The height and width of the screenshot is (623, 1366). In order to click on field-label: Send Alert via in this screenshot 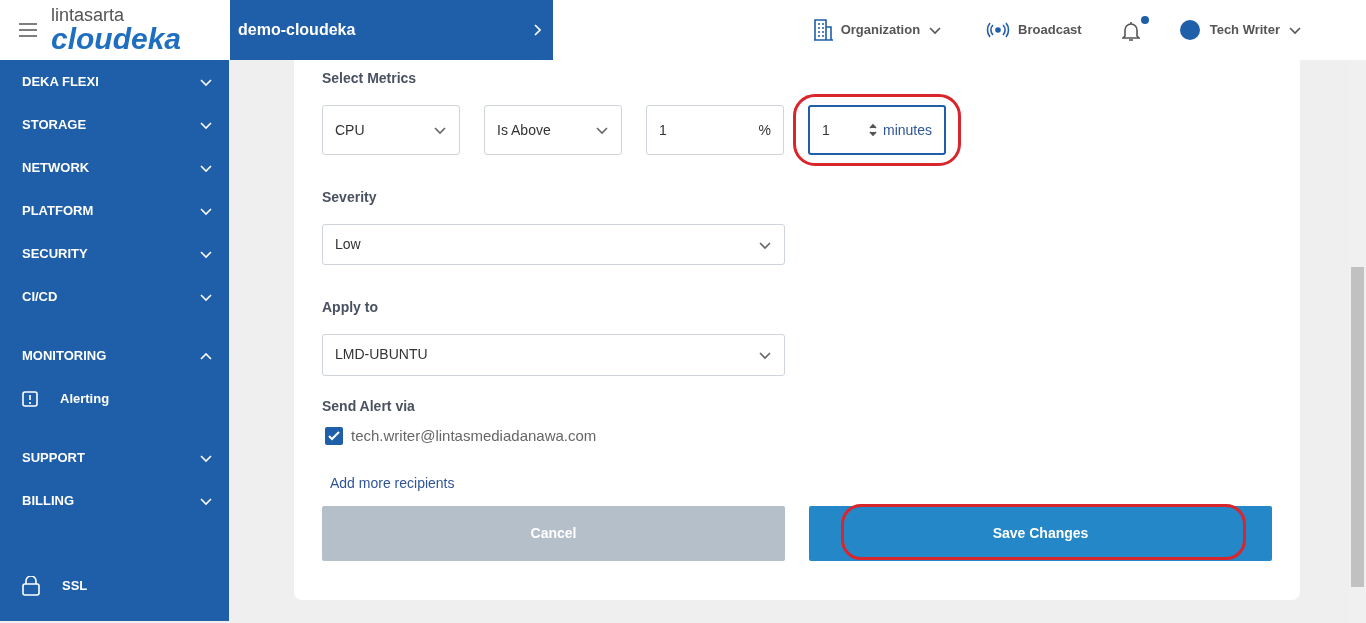, I will do `click(369, 406)`.